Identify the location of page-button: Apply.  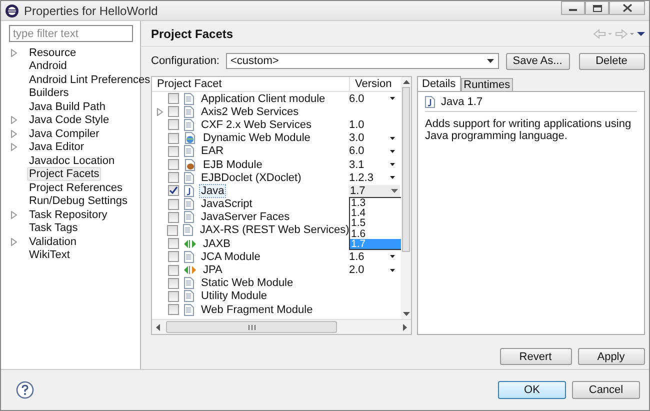
(611, 356).